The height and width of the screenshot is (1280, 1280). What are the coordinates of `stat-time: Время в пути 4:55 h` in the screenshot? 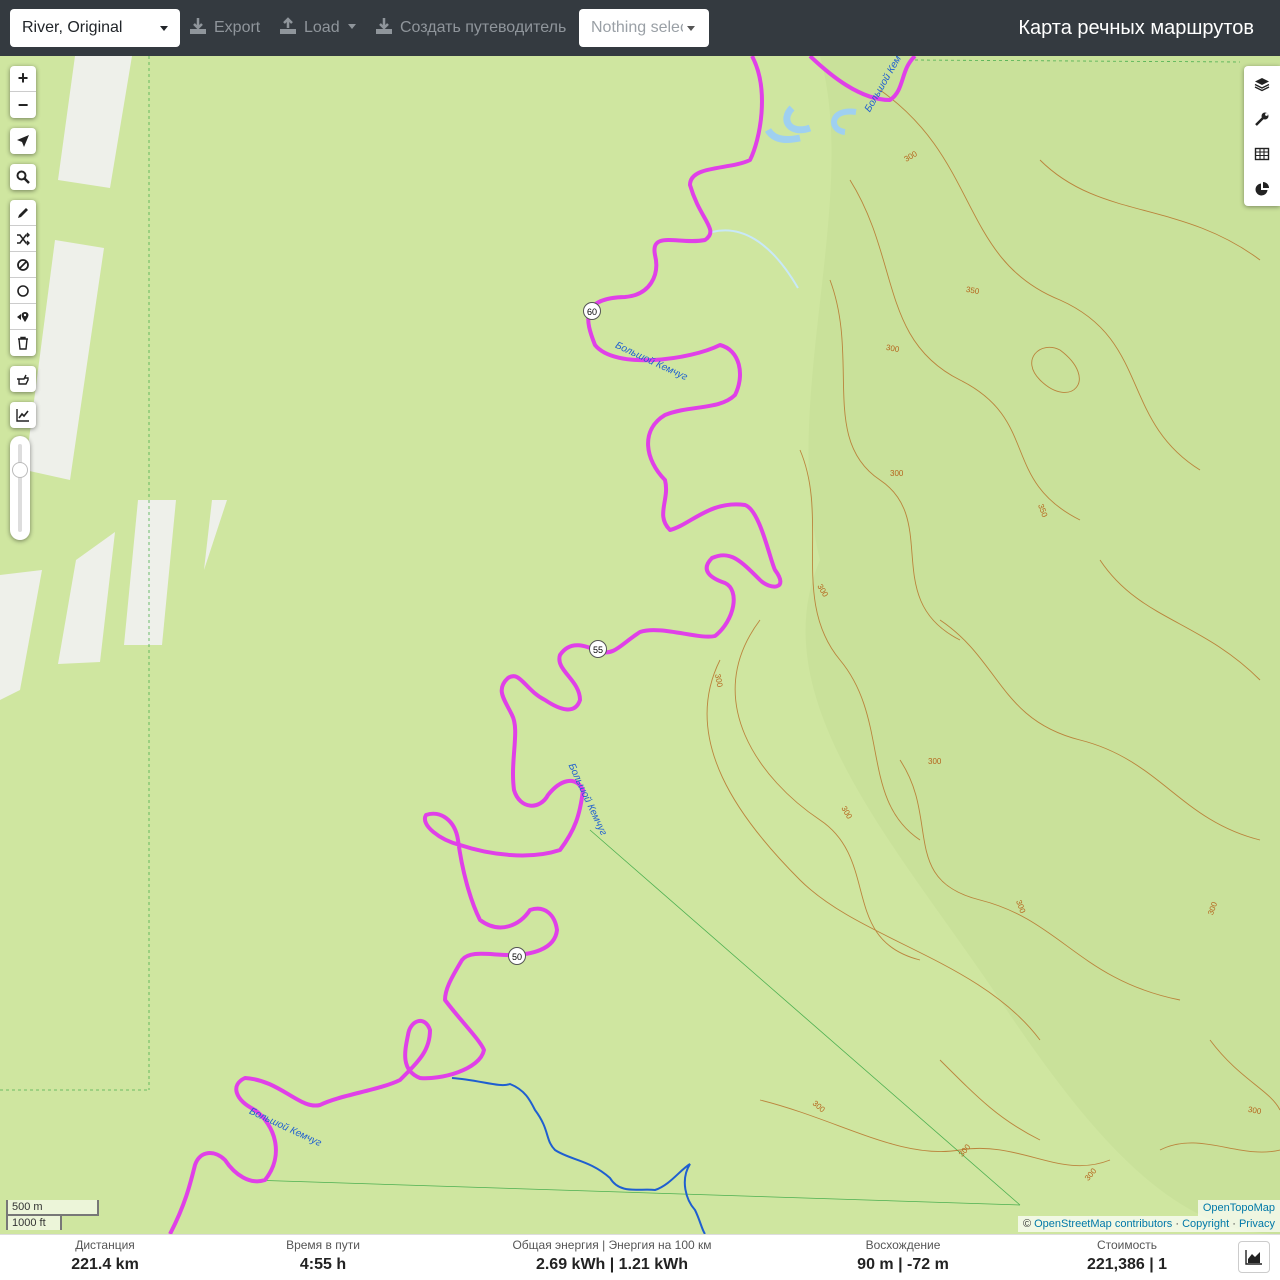 It's located at (323, 1257).